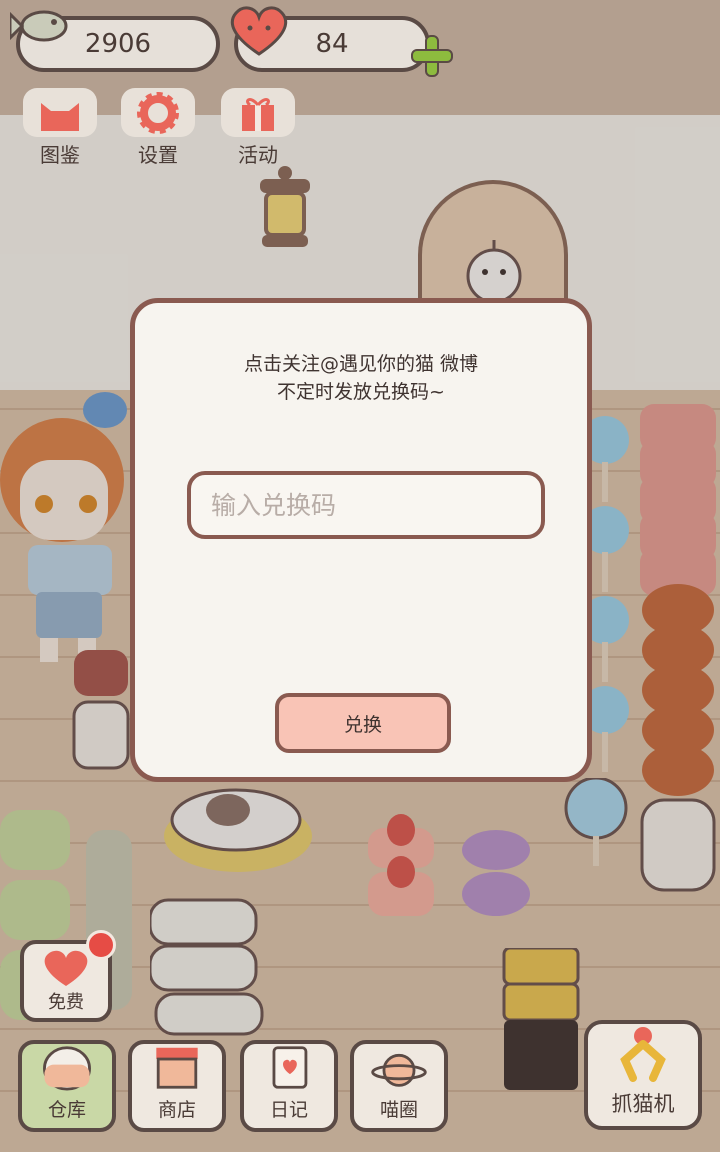  I want to click on claw-machine-button: 抓猫机, so click(643, 1075).